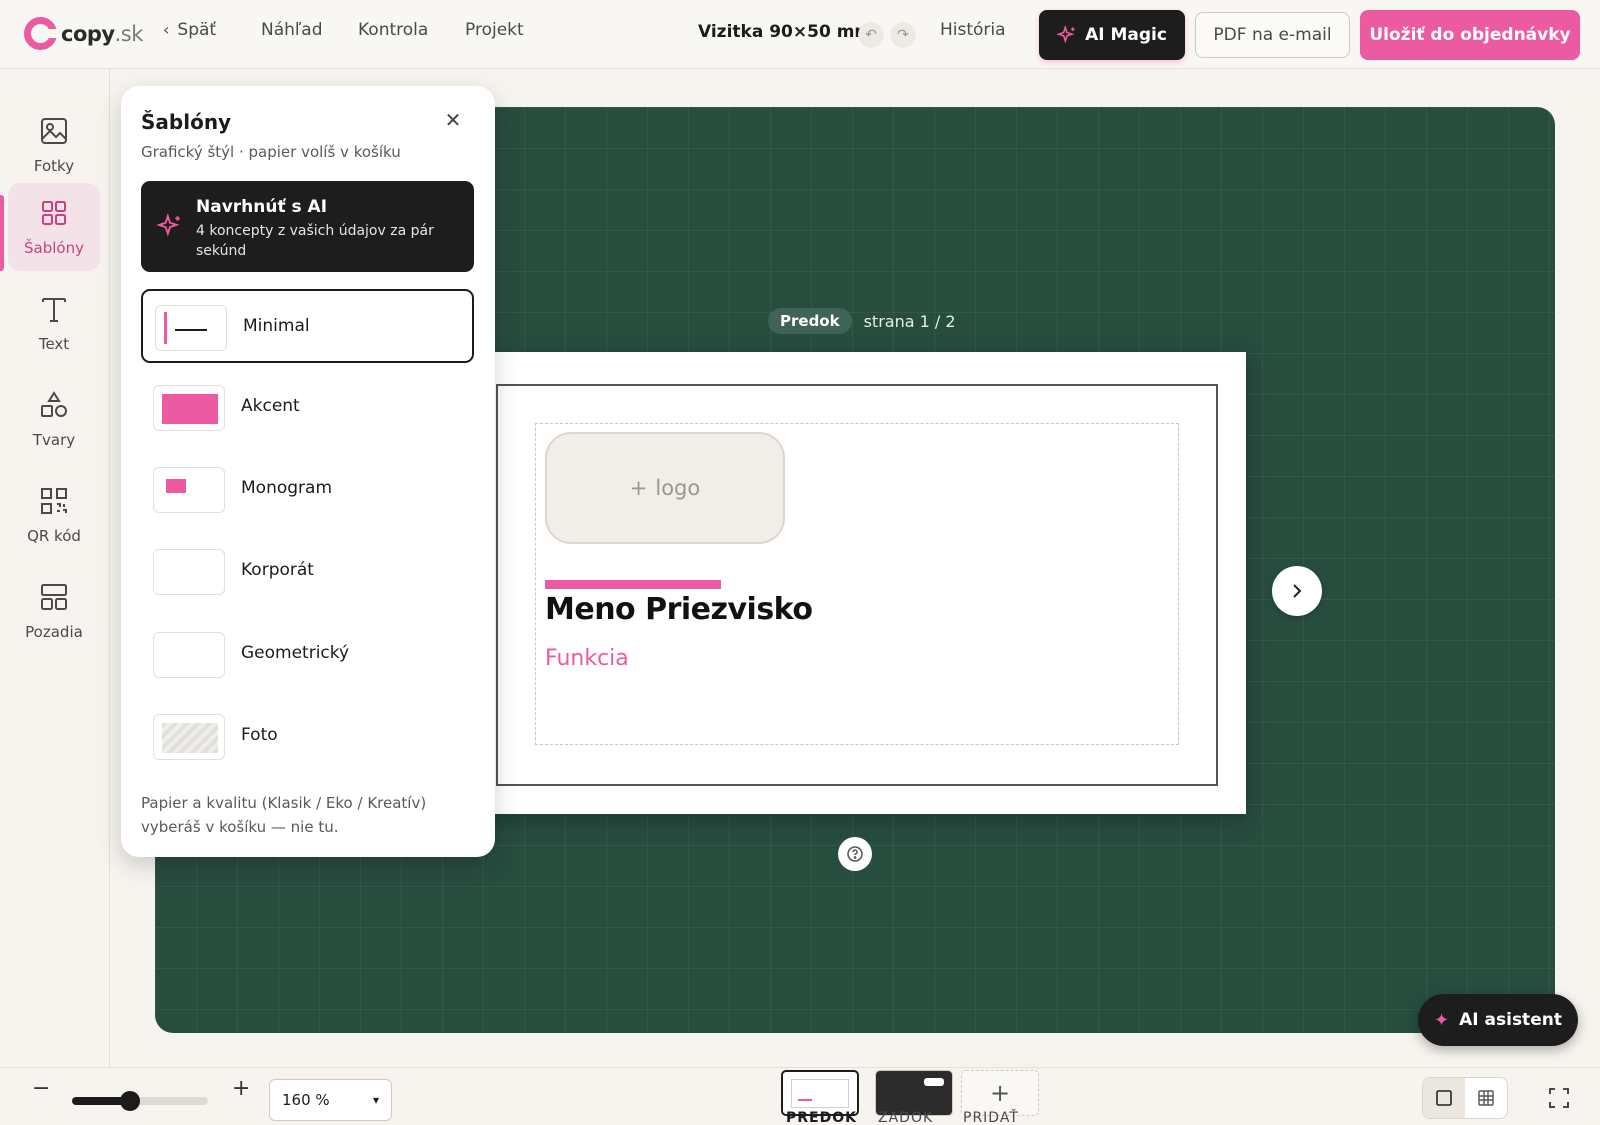  I want to click on page-counter: strana 1 / 2, so click(909, 321).